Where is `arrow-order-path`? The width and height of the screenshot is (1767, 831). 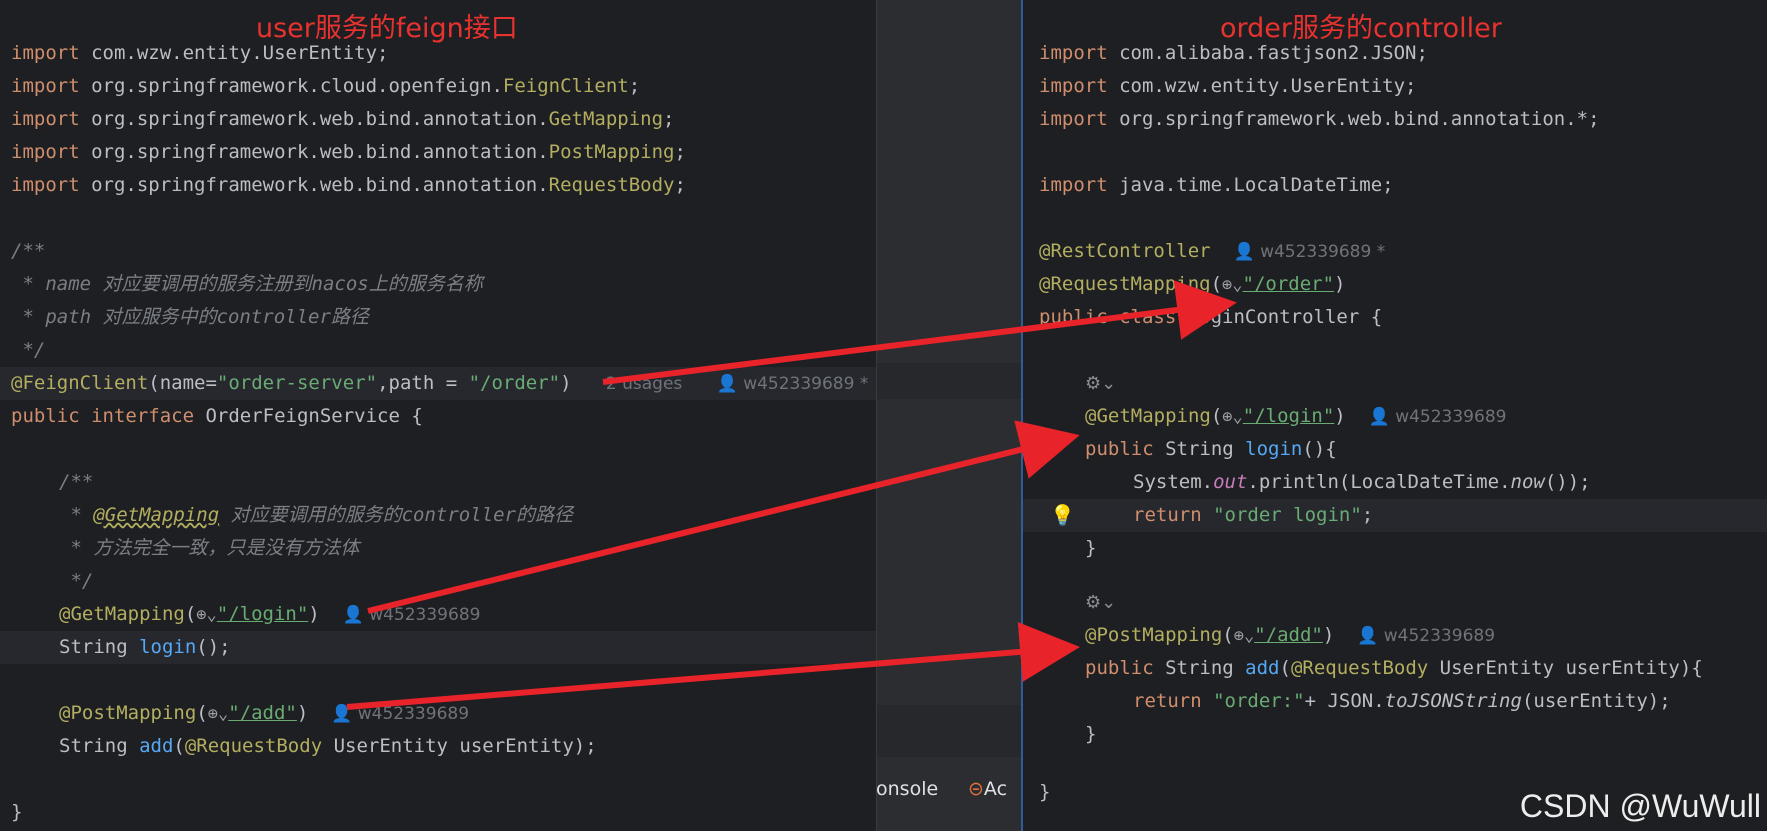
arrow-order-path is located at coordinates (919, 332).